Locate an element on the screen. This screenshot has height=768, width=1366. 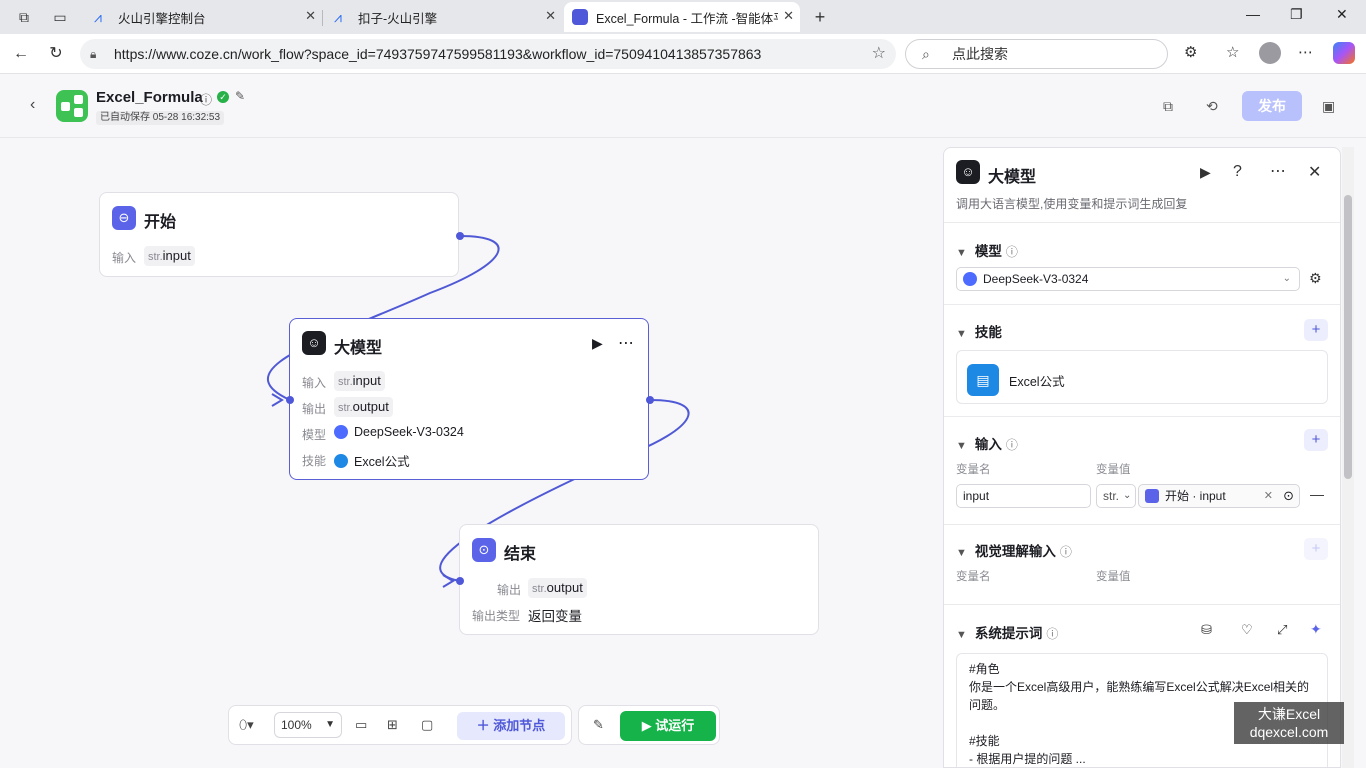
watermark-line1: 大谦Excel is located at coordinates (1289, 714).